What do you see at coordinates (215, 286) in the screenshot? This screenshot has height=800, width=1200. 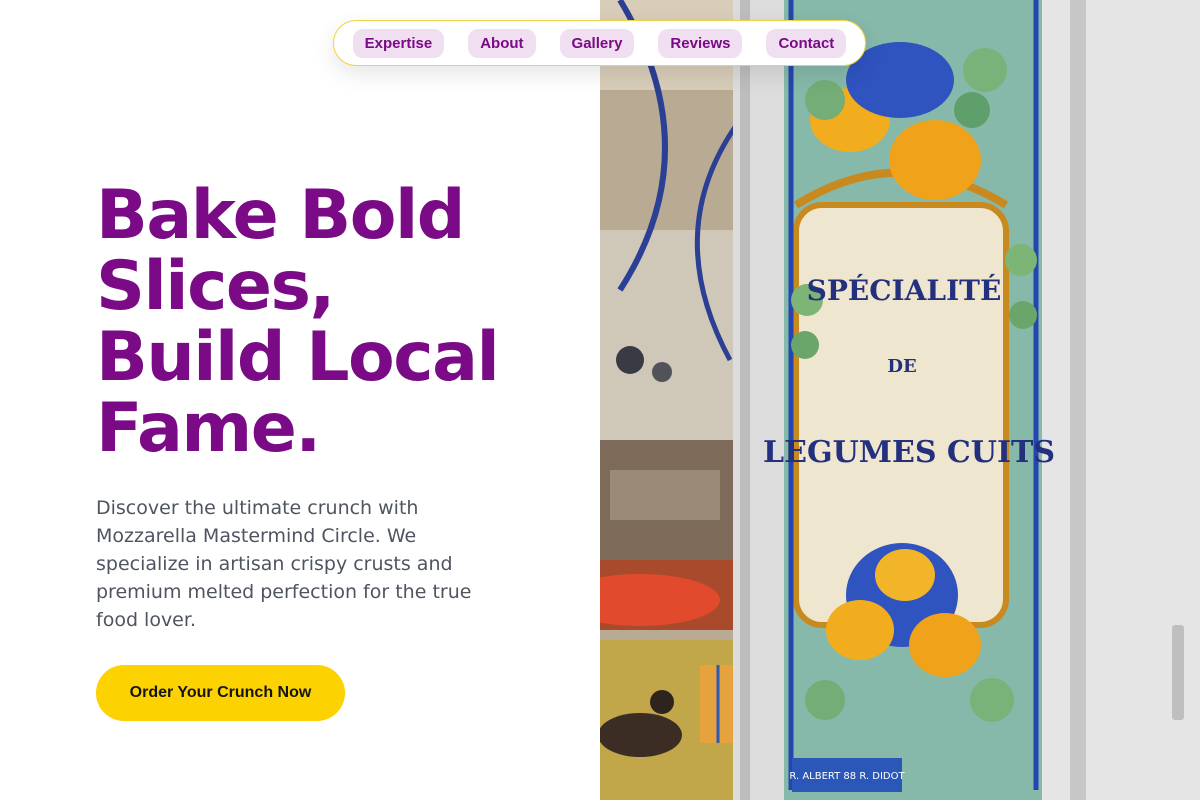 I see `headline-line: Slices,` at bounding box center [215, 286].